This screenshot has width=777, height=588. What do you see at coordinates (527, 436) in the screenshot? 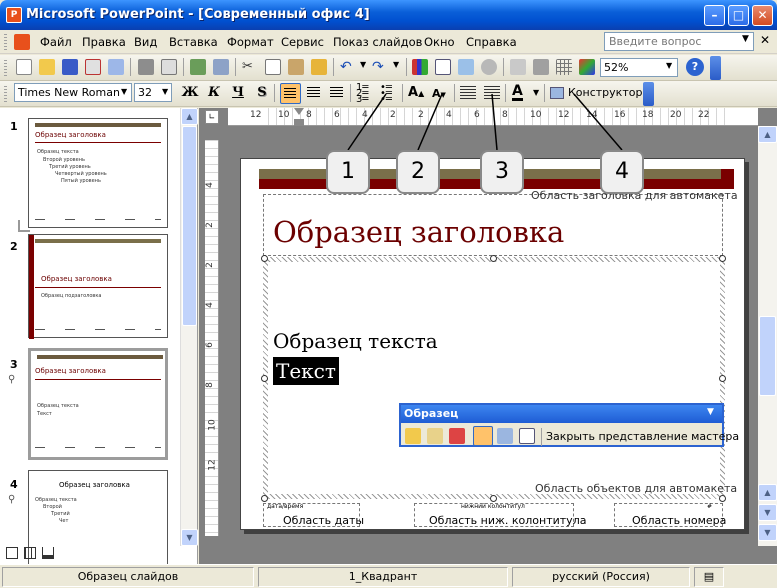
I see `master-layout-icon` at bounding box center [527, 436].